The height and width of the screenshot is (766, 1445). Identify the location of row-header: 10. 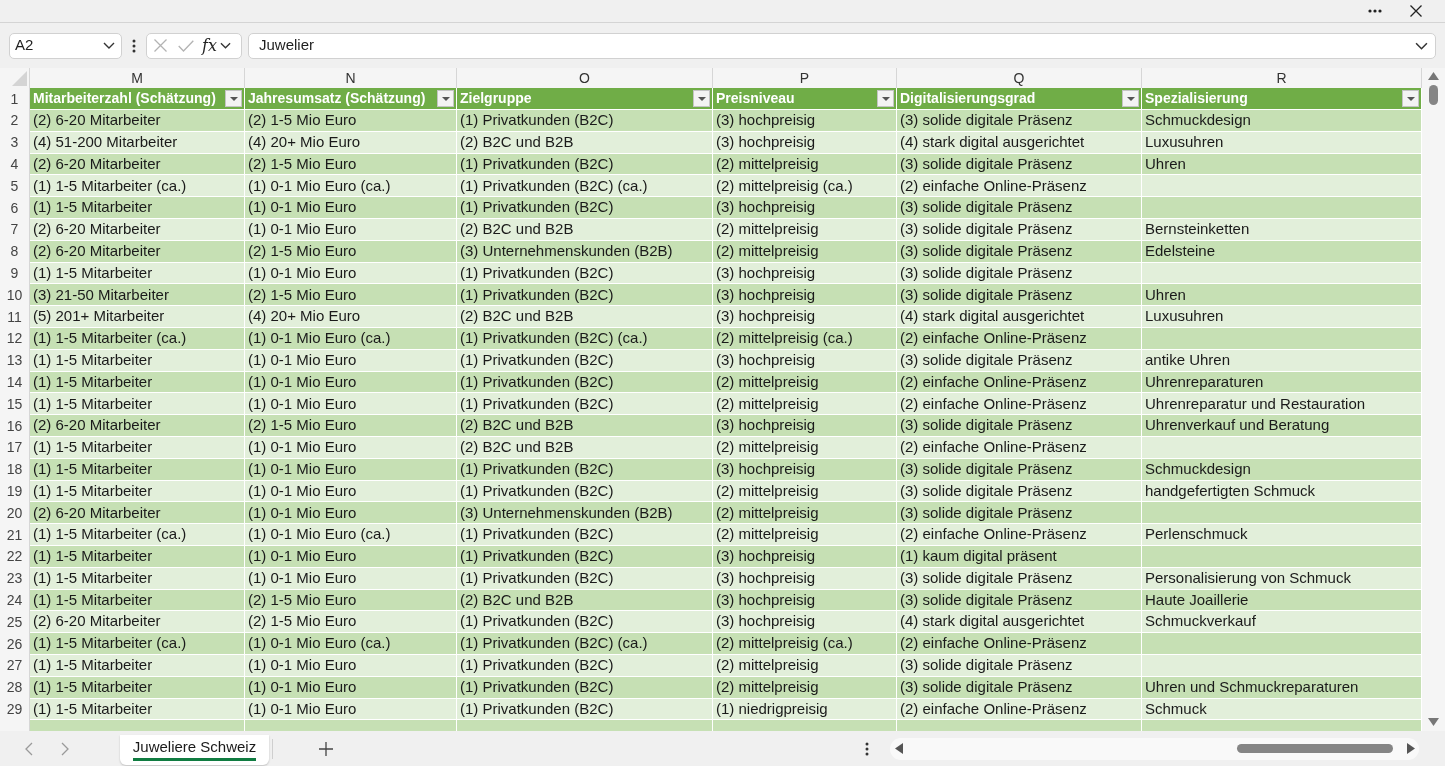
(15, 295).